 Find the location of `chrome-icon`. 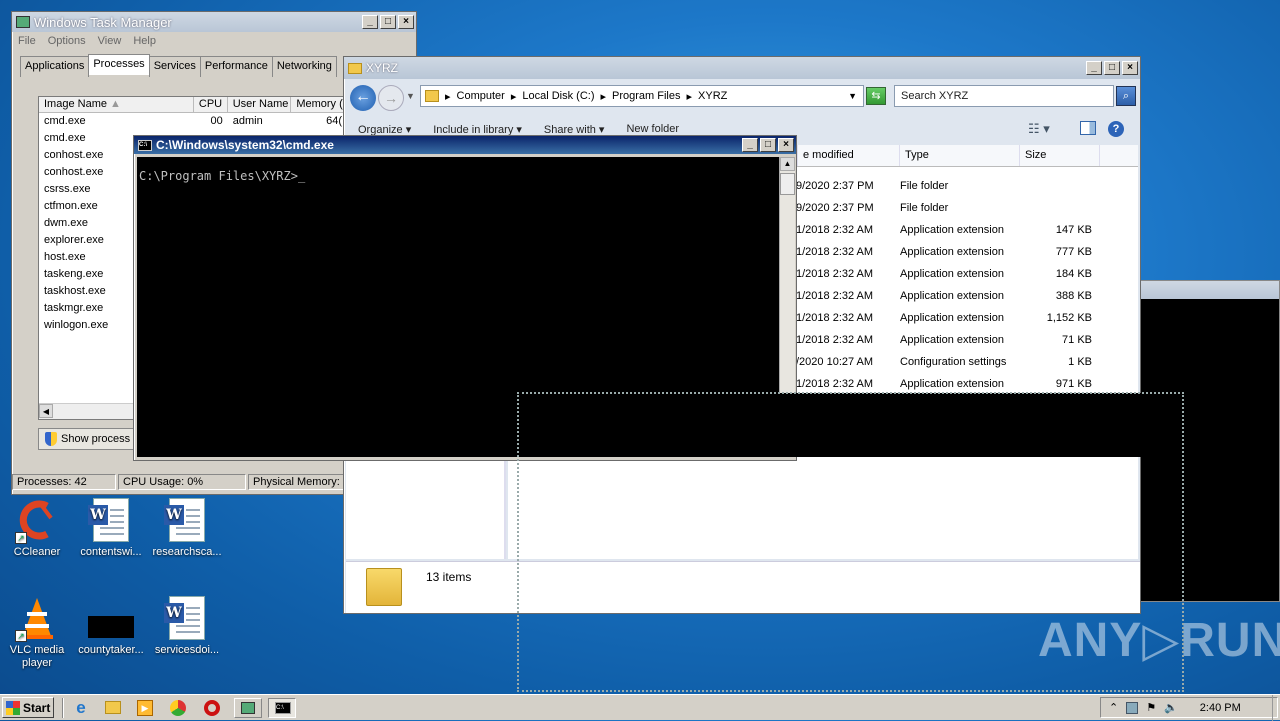

chrome-icon is located at coordinates (179, 708).